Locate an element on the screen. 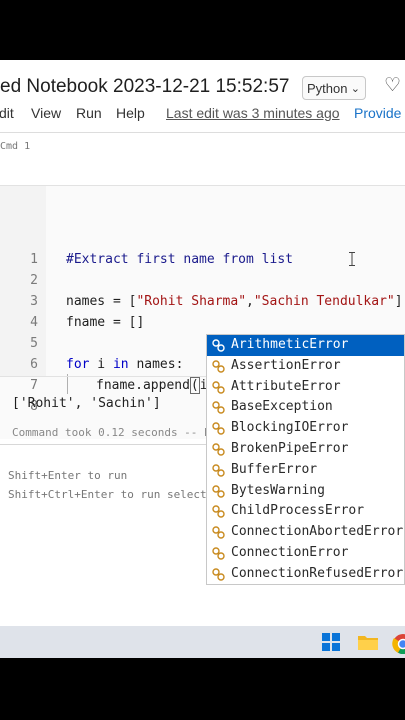 This screenshot has height=720, width=405. autocomplete-item: BytesWarning is located at coordinates (305, 491).